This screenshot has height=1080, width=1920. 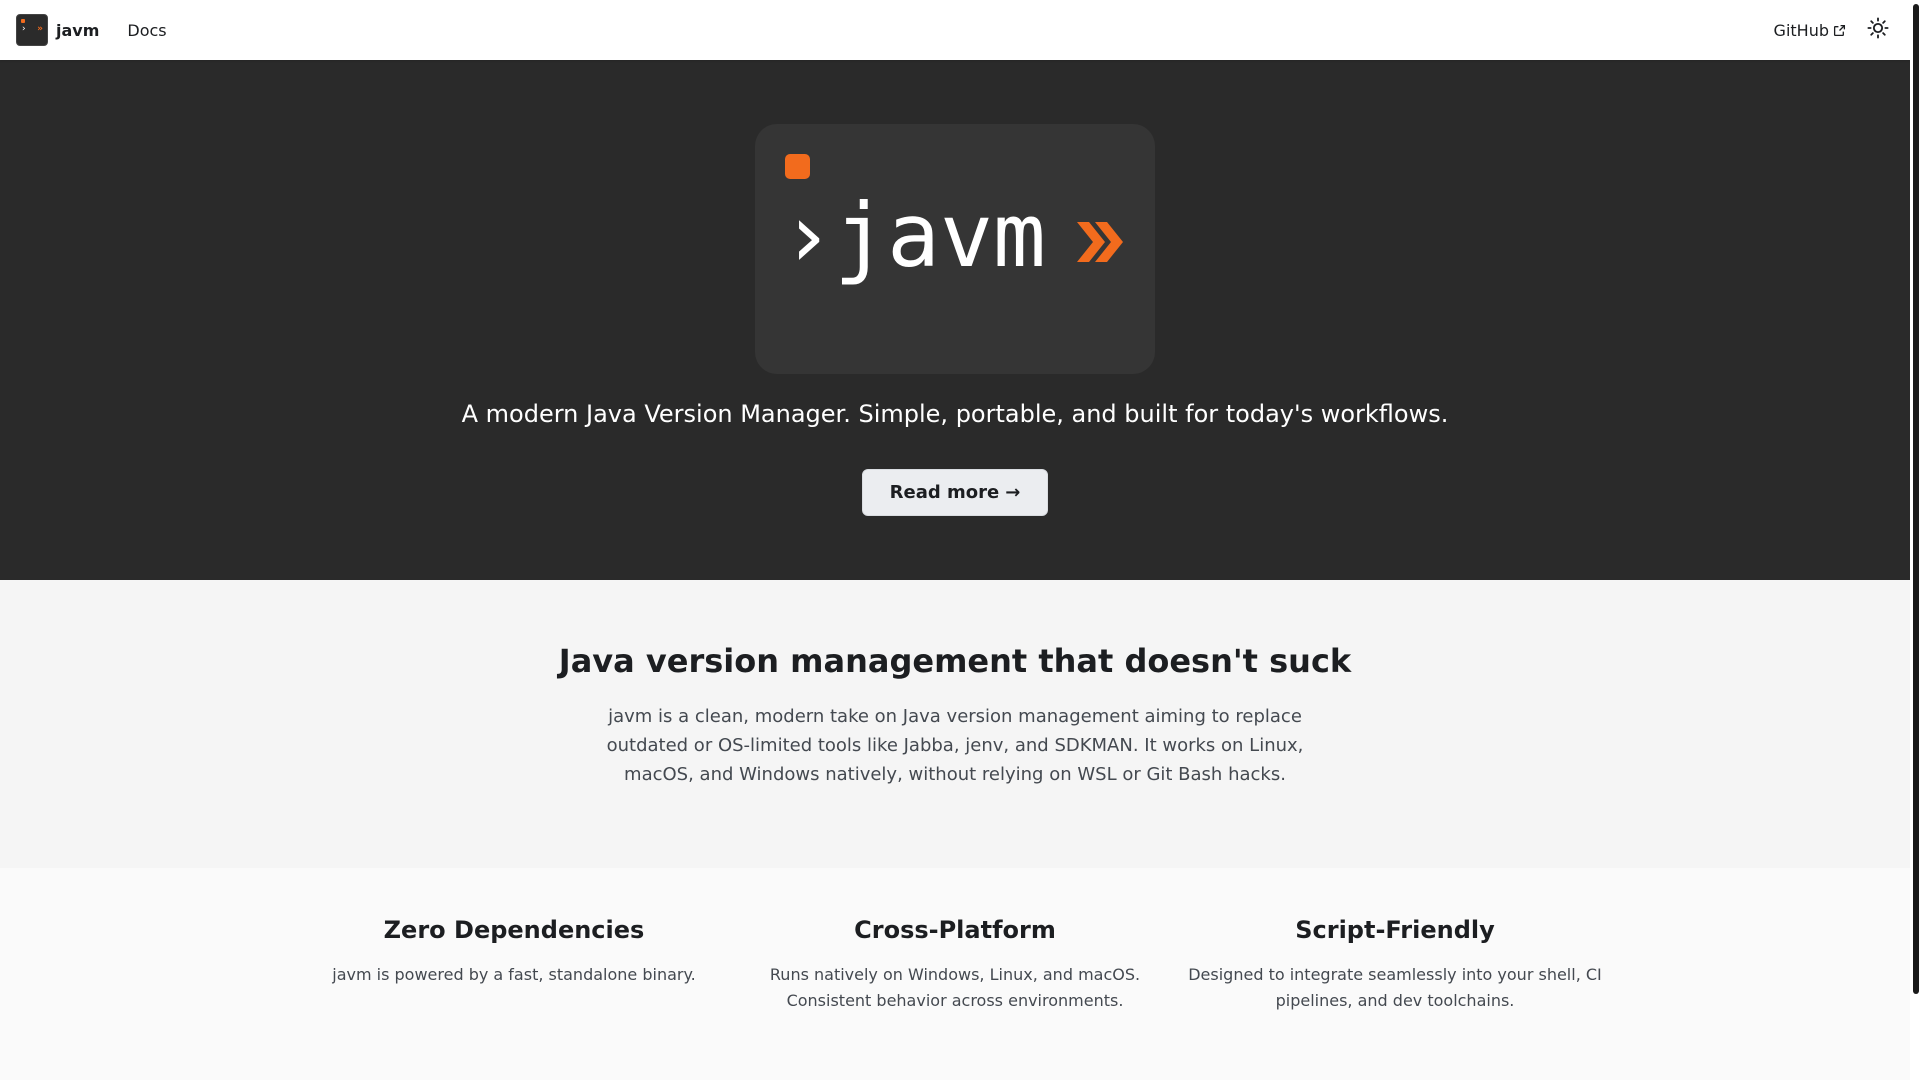 I want to click on read-more-button: Read more →, so click(x=955, y=492).